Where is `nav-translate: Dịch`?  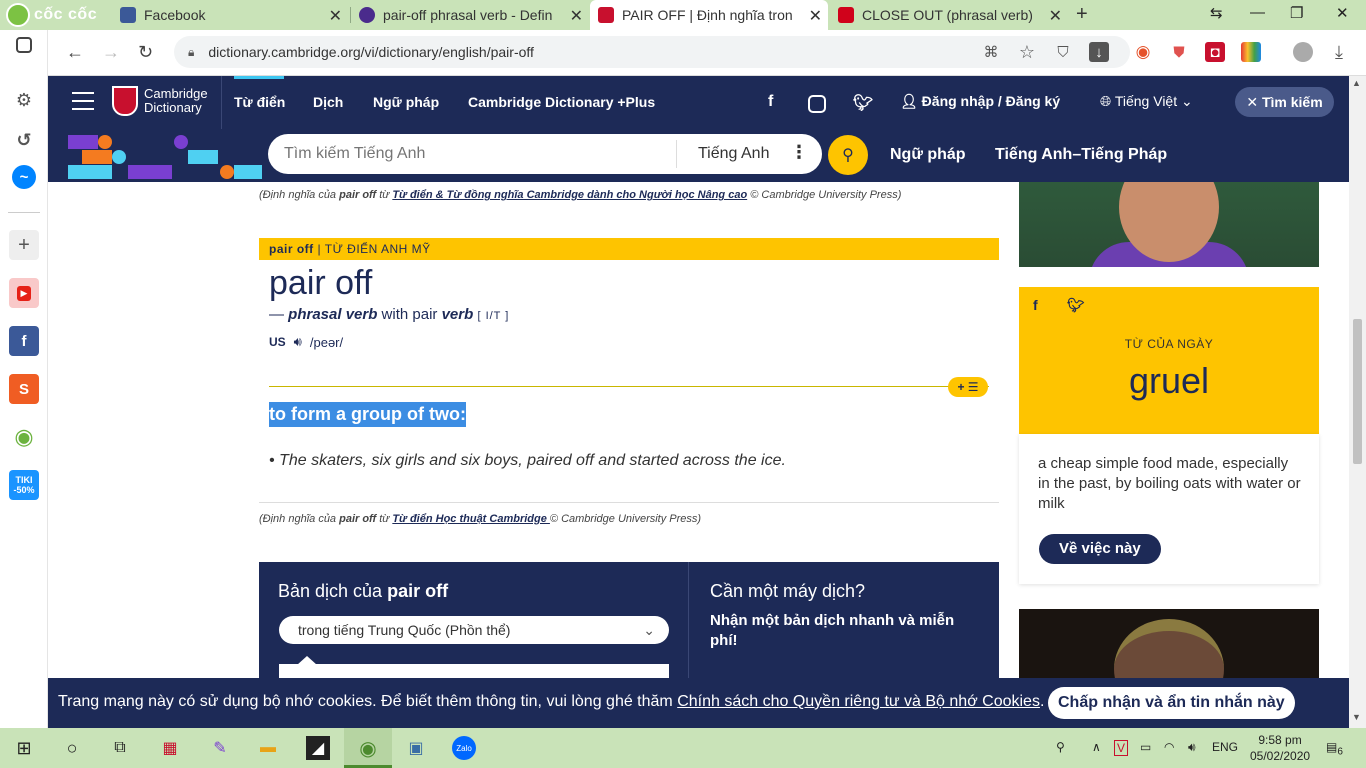 nav-translate: Dịch is located at coordinates (328, 102).